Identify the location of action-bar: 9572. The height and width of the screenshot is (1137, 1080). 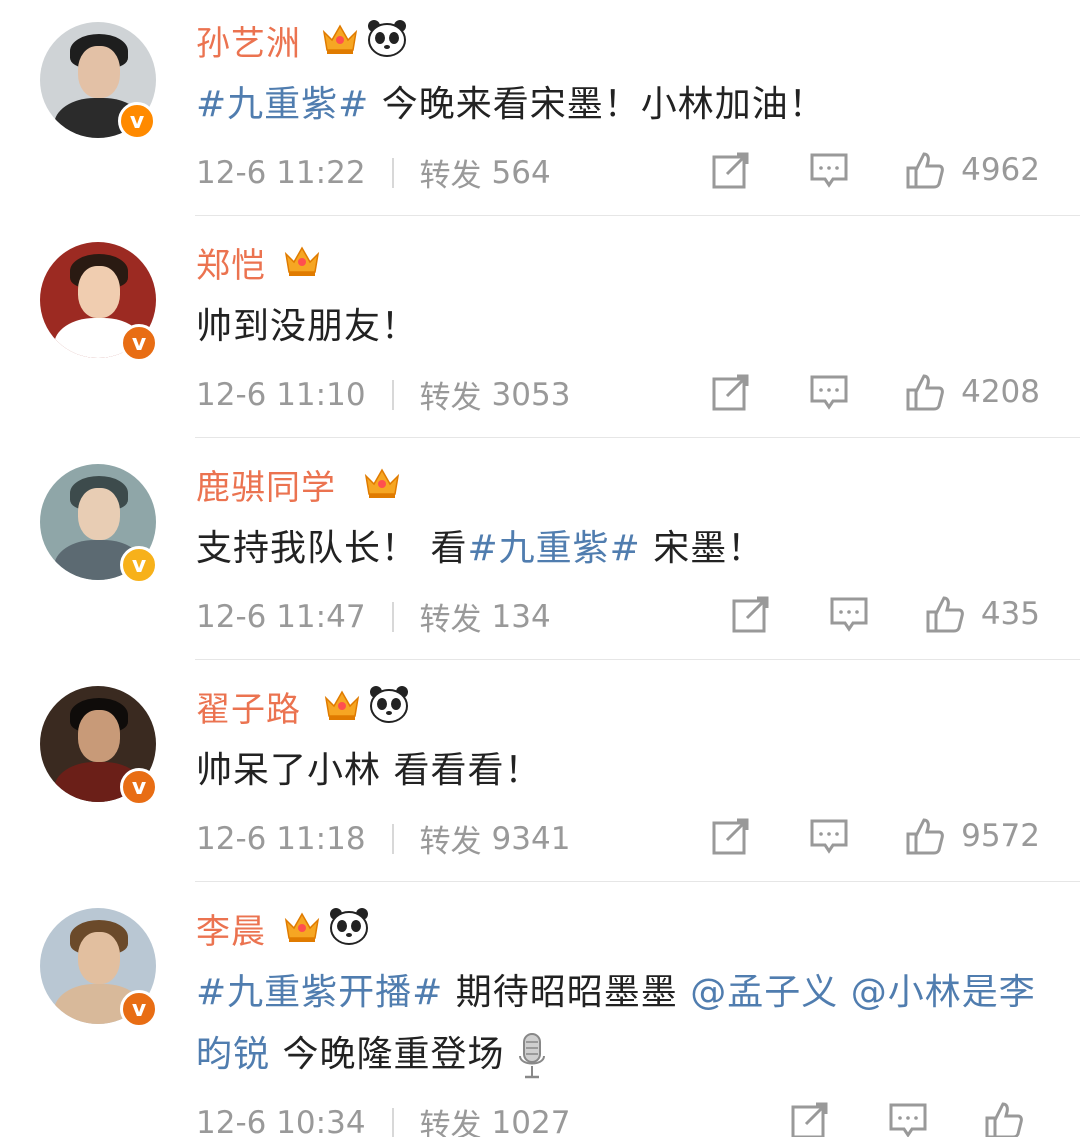
(875, 836).